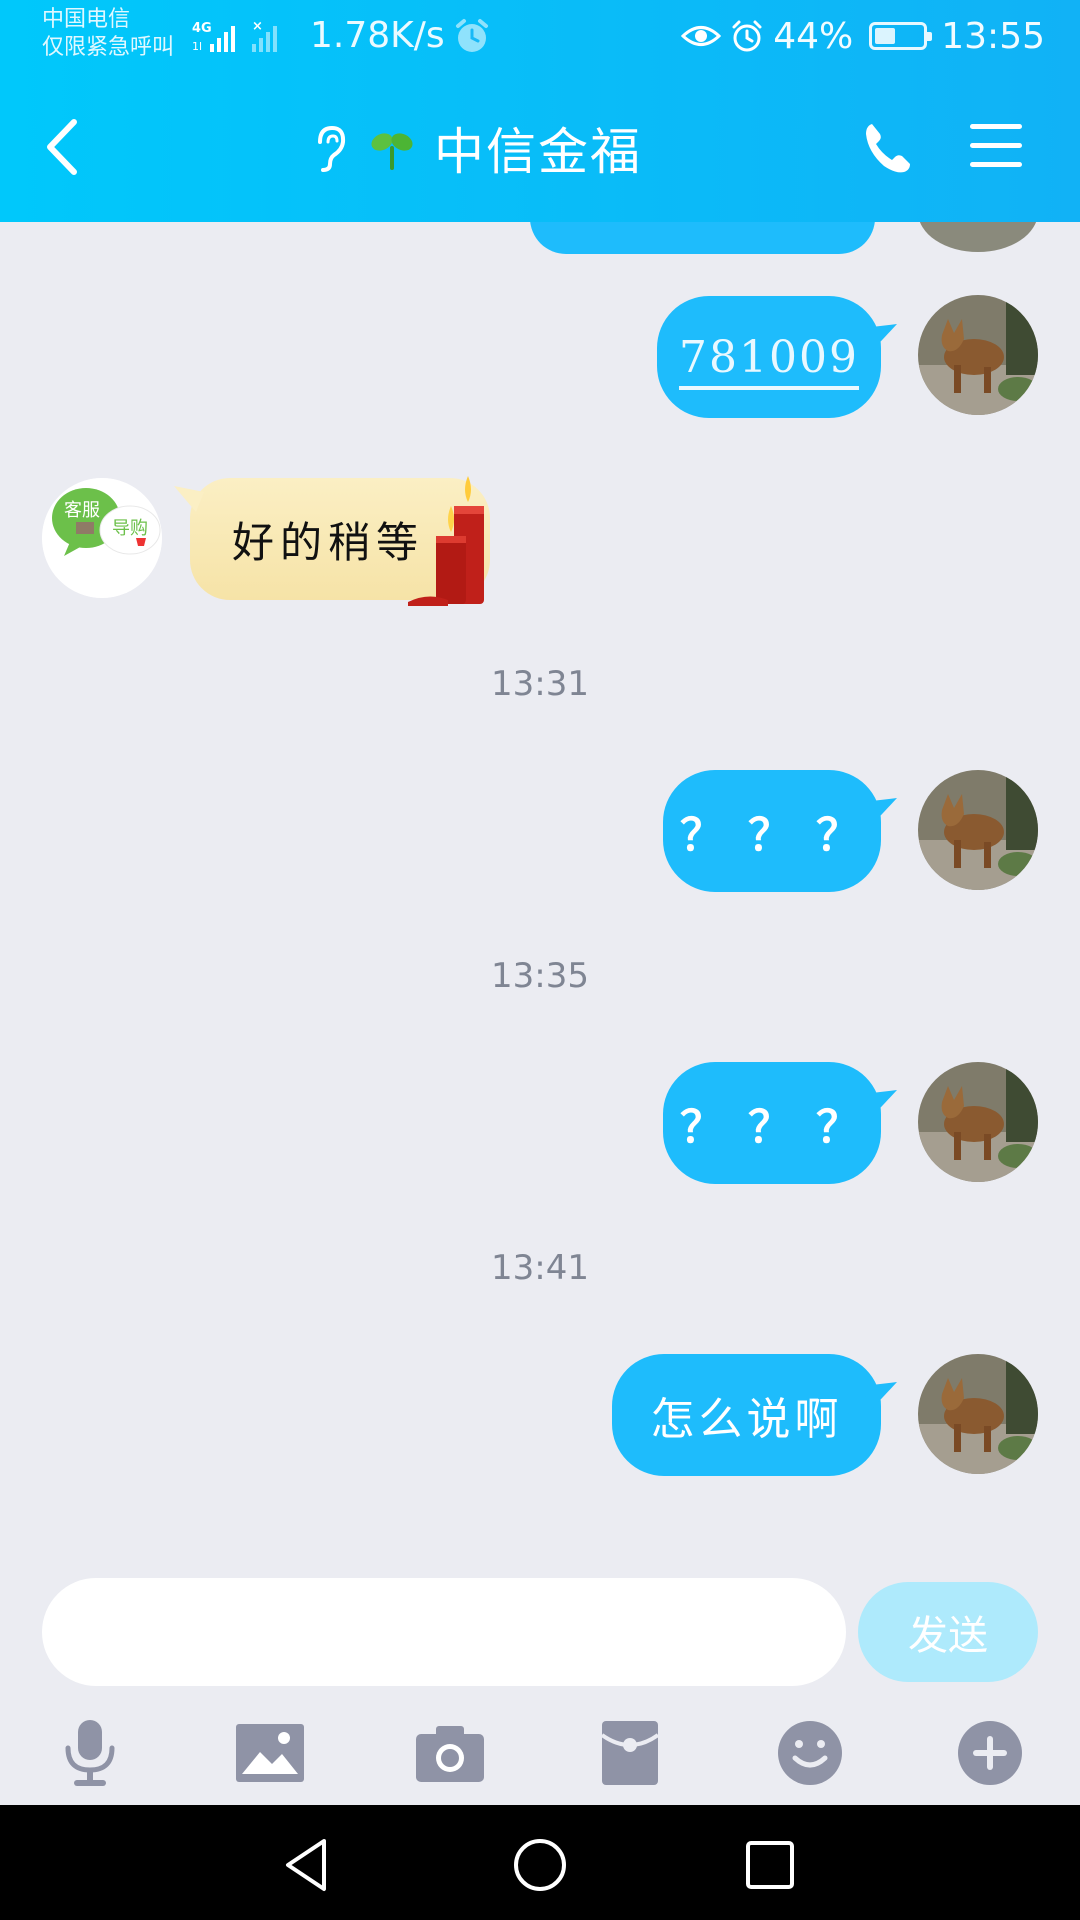  I want to click on alarm-clock-icon, so click(472, 35).